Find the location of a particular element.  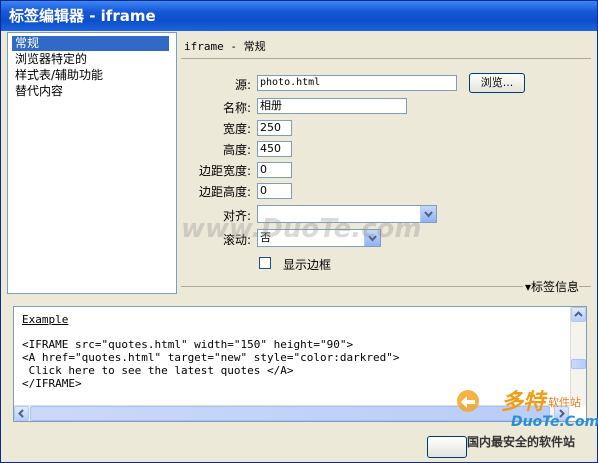

tree-item-label: 样式表/辅助功能 is located at coordinates (59, 75).